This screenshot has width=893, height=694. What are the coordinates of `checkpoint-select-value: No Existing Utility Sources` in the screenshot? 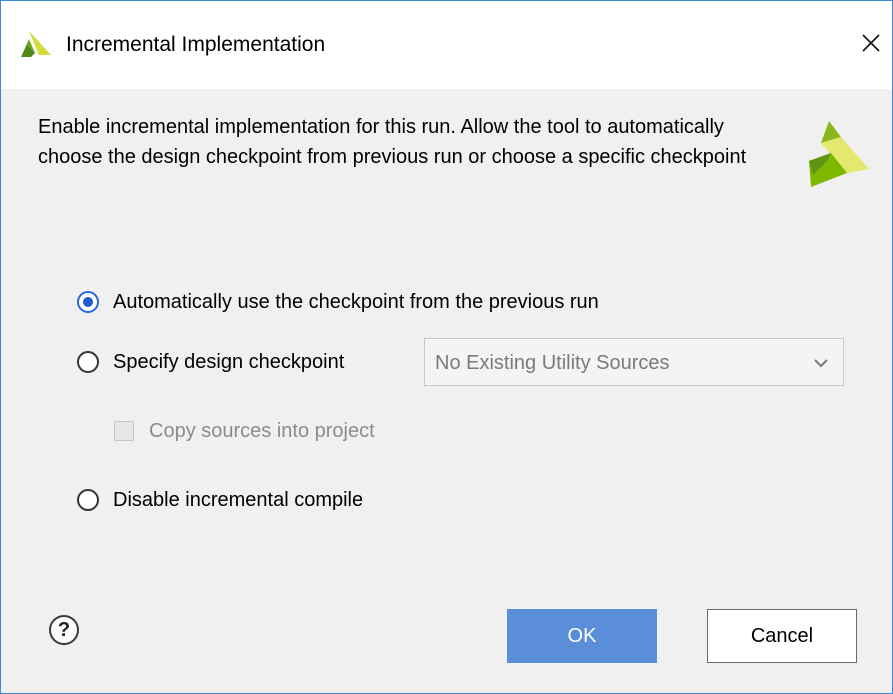 It's located at (552, 363).